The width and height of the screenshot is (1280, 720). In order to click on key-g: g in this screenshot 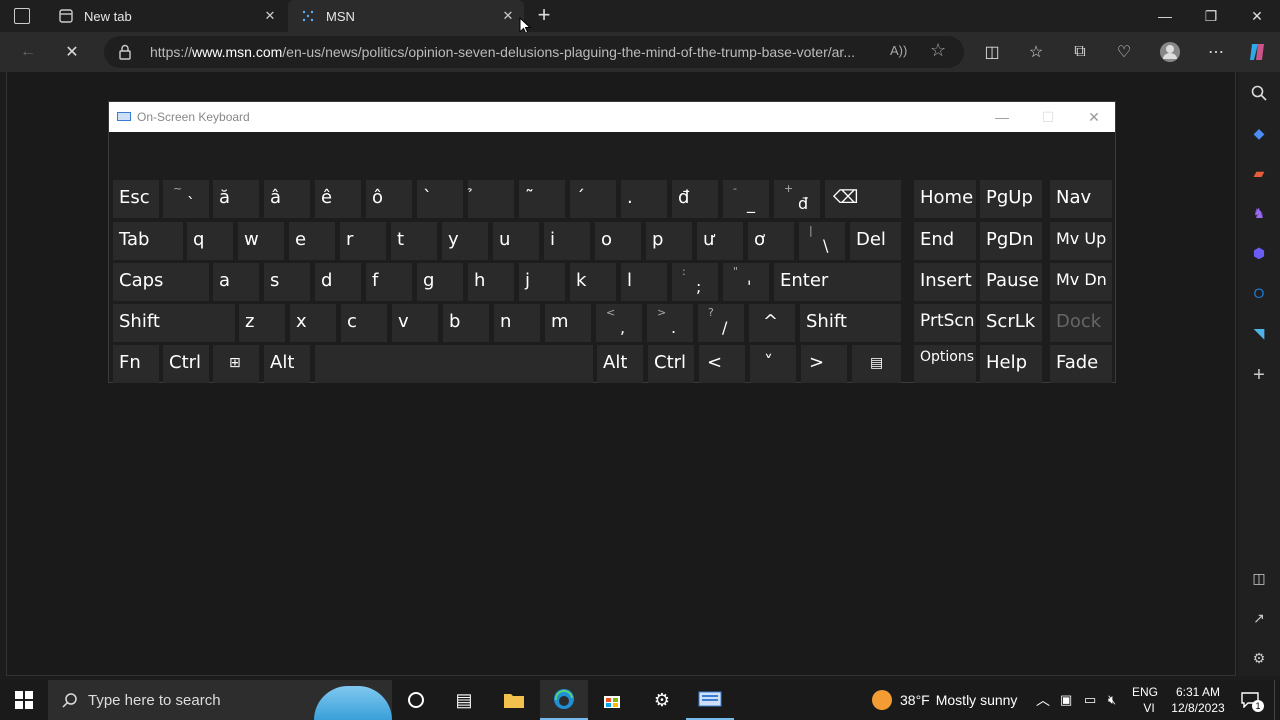, I will do `click(440, 282)`.